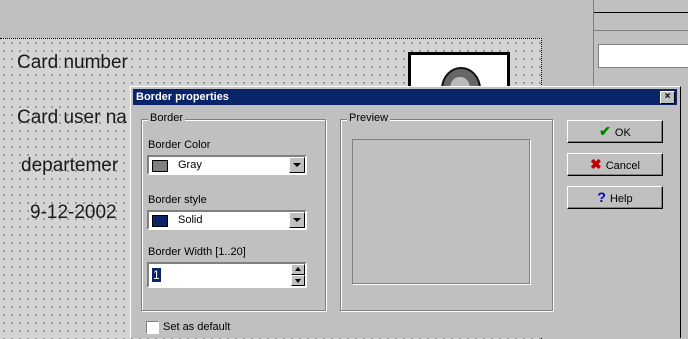 The height and width of the screenshot is (339, 688). Describe the element at coordinates (197, 252) in the screenshot. I see `border-width-label: Border Width [1..20]` at that location.